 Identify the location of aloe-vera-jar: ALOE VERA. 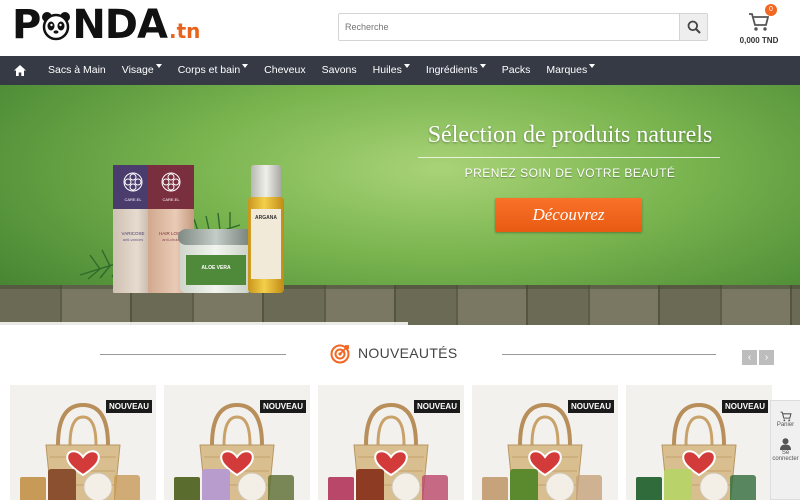
(216, 261).